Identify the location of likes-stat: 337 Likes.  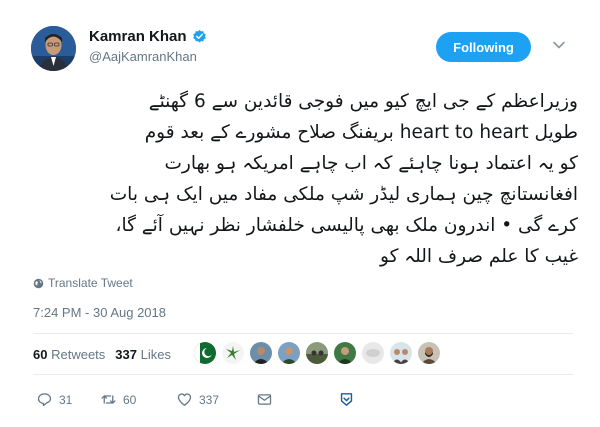
(143, 354).